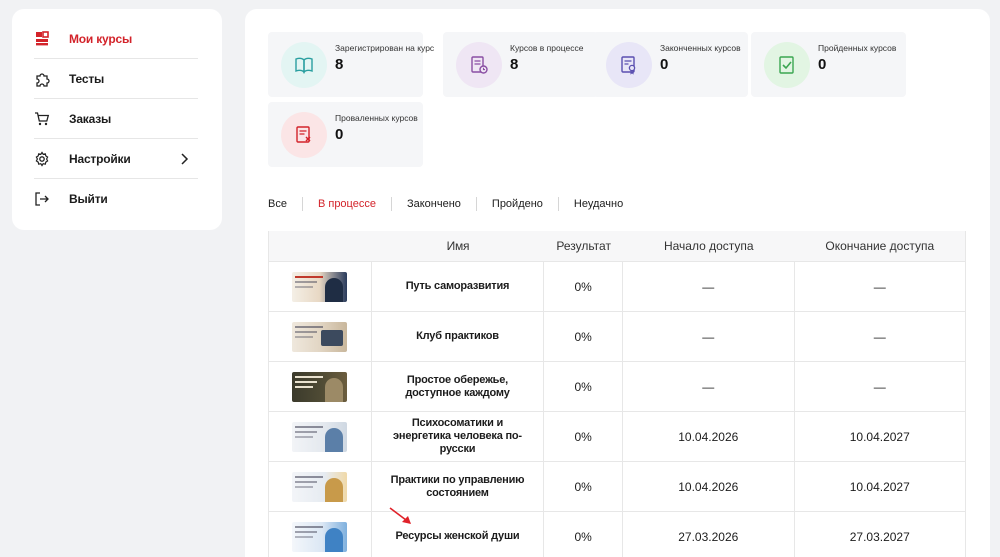  I want to click on stat-label: Законченных курсов, so click(700, 48).